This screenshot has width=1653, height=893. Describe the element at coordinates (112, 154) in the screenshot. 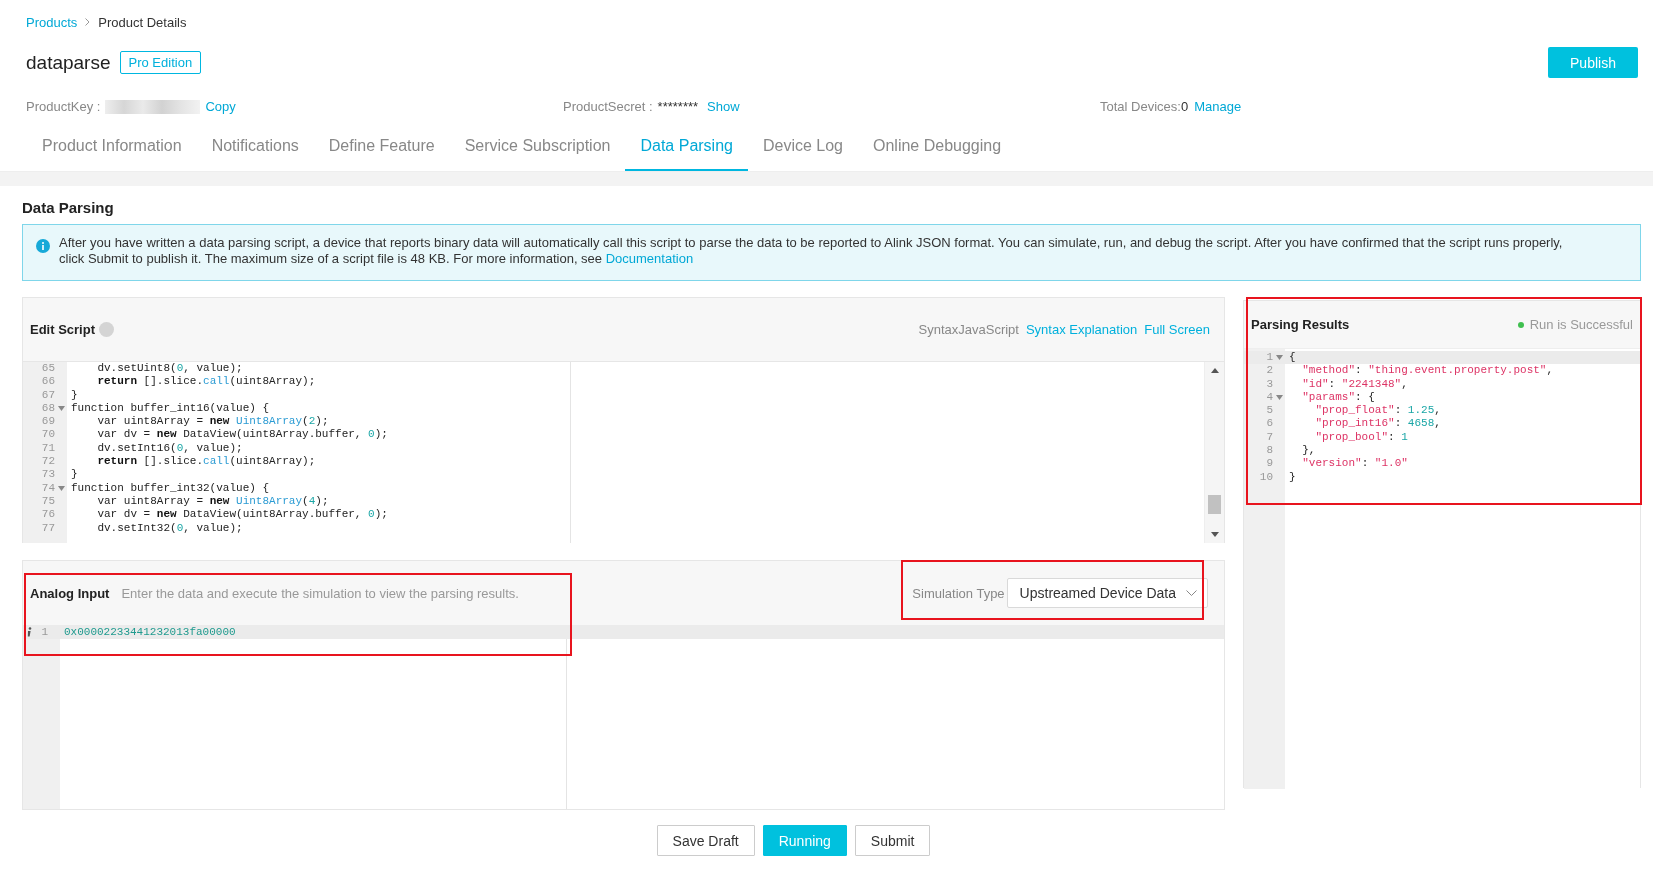

I see `tab: Product Information` at that location.